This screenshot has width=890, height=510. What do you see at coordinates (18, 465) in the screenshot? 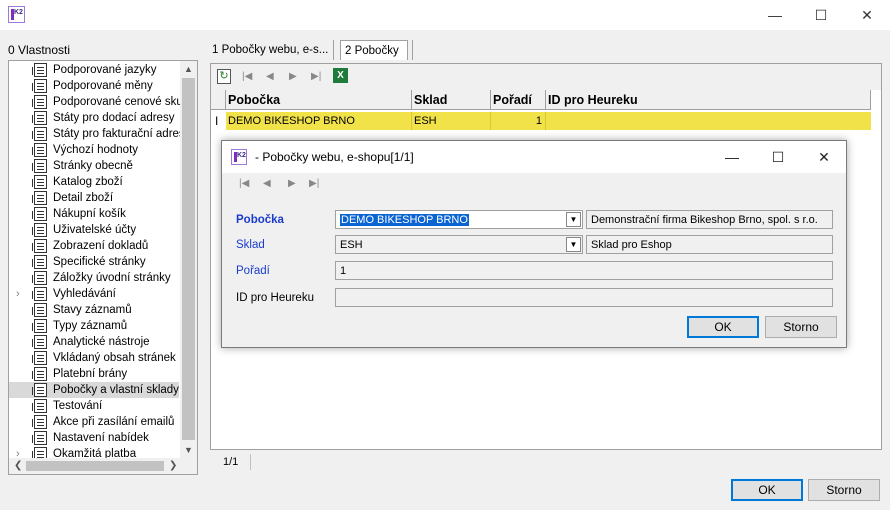
I see `scroll-left-icon: ❮` at bounding box center [18, 465].